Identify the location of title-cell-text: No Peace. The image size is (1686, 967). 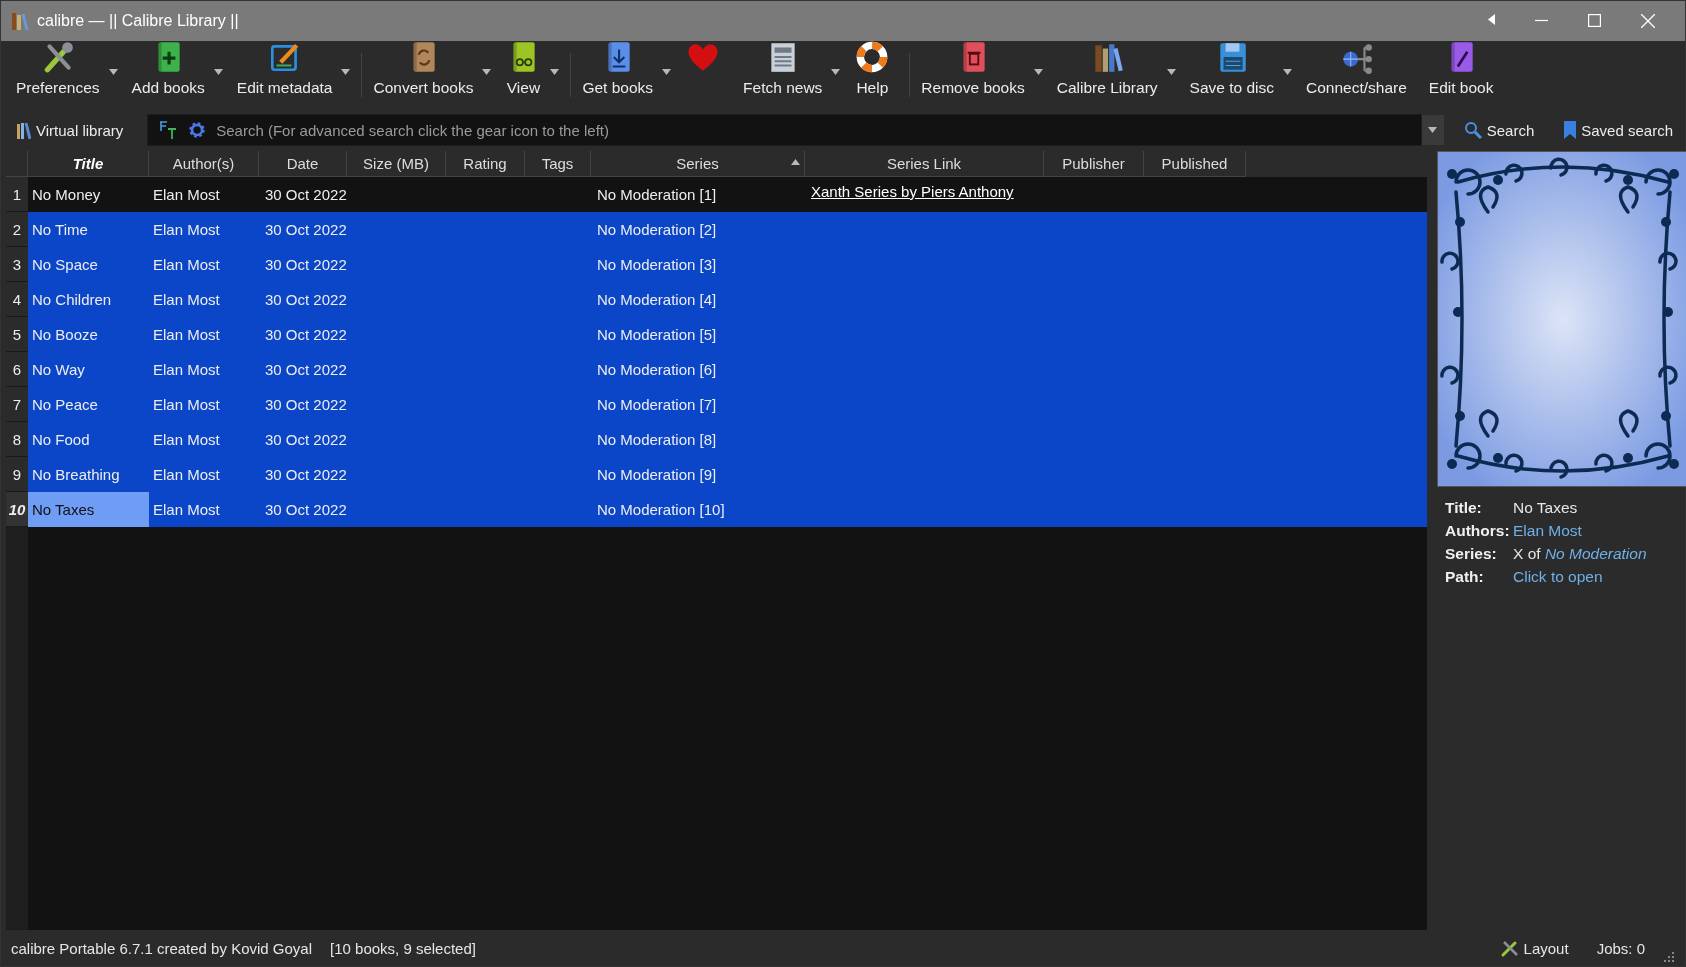
(65, 405).